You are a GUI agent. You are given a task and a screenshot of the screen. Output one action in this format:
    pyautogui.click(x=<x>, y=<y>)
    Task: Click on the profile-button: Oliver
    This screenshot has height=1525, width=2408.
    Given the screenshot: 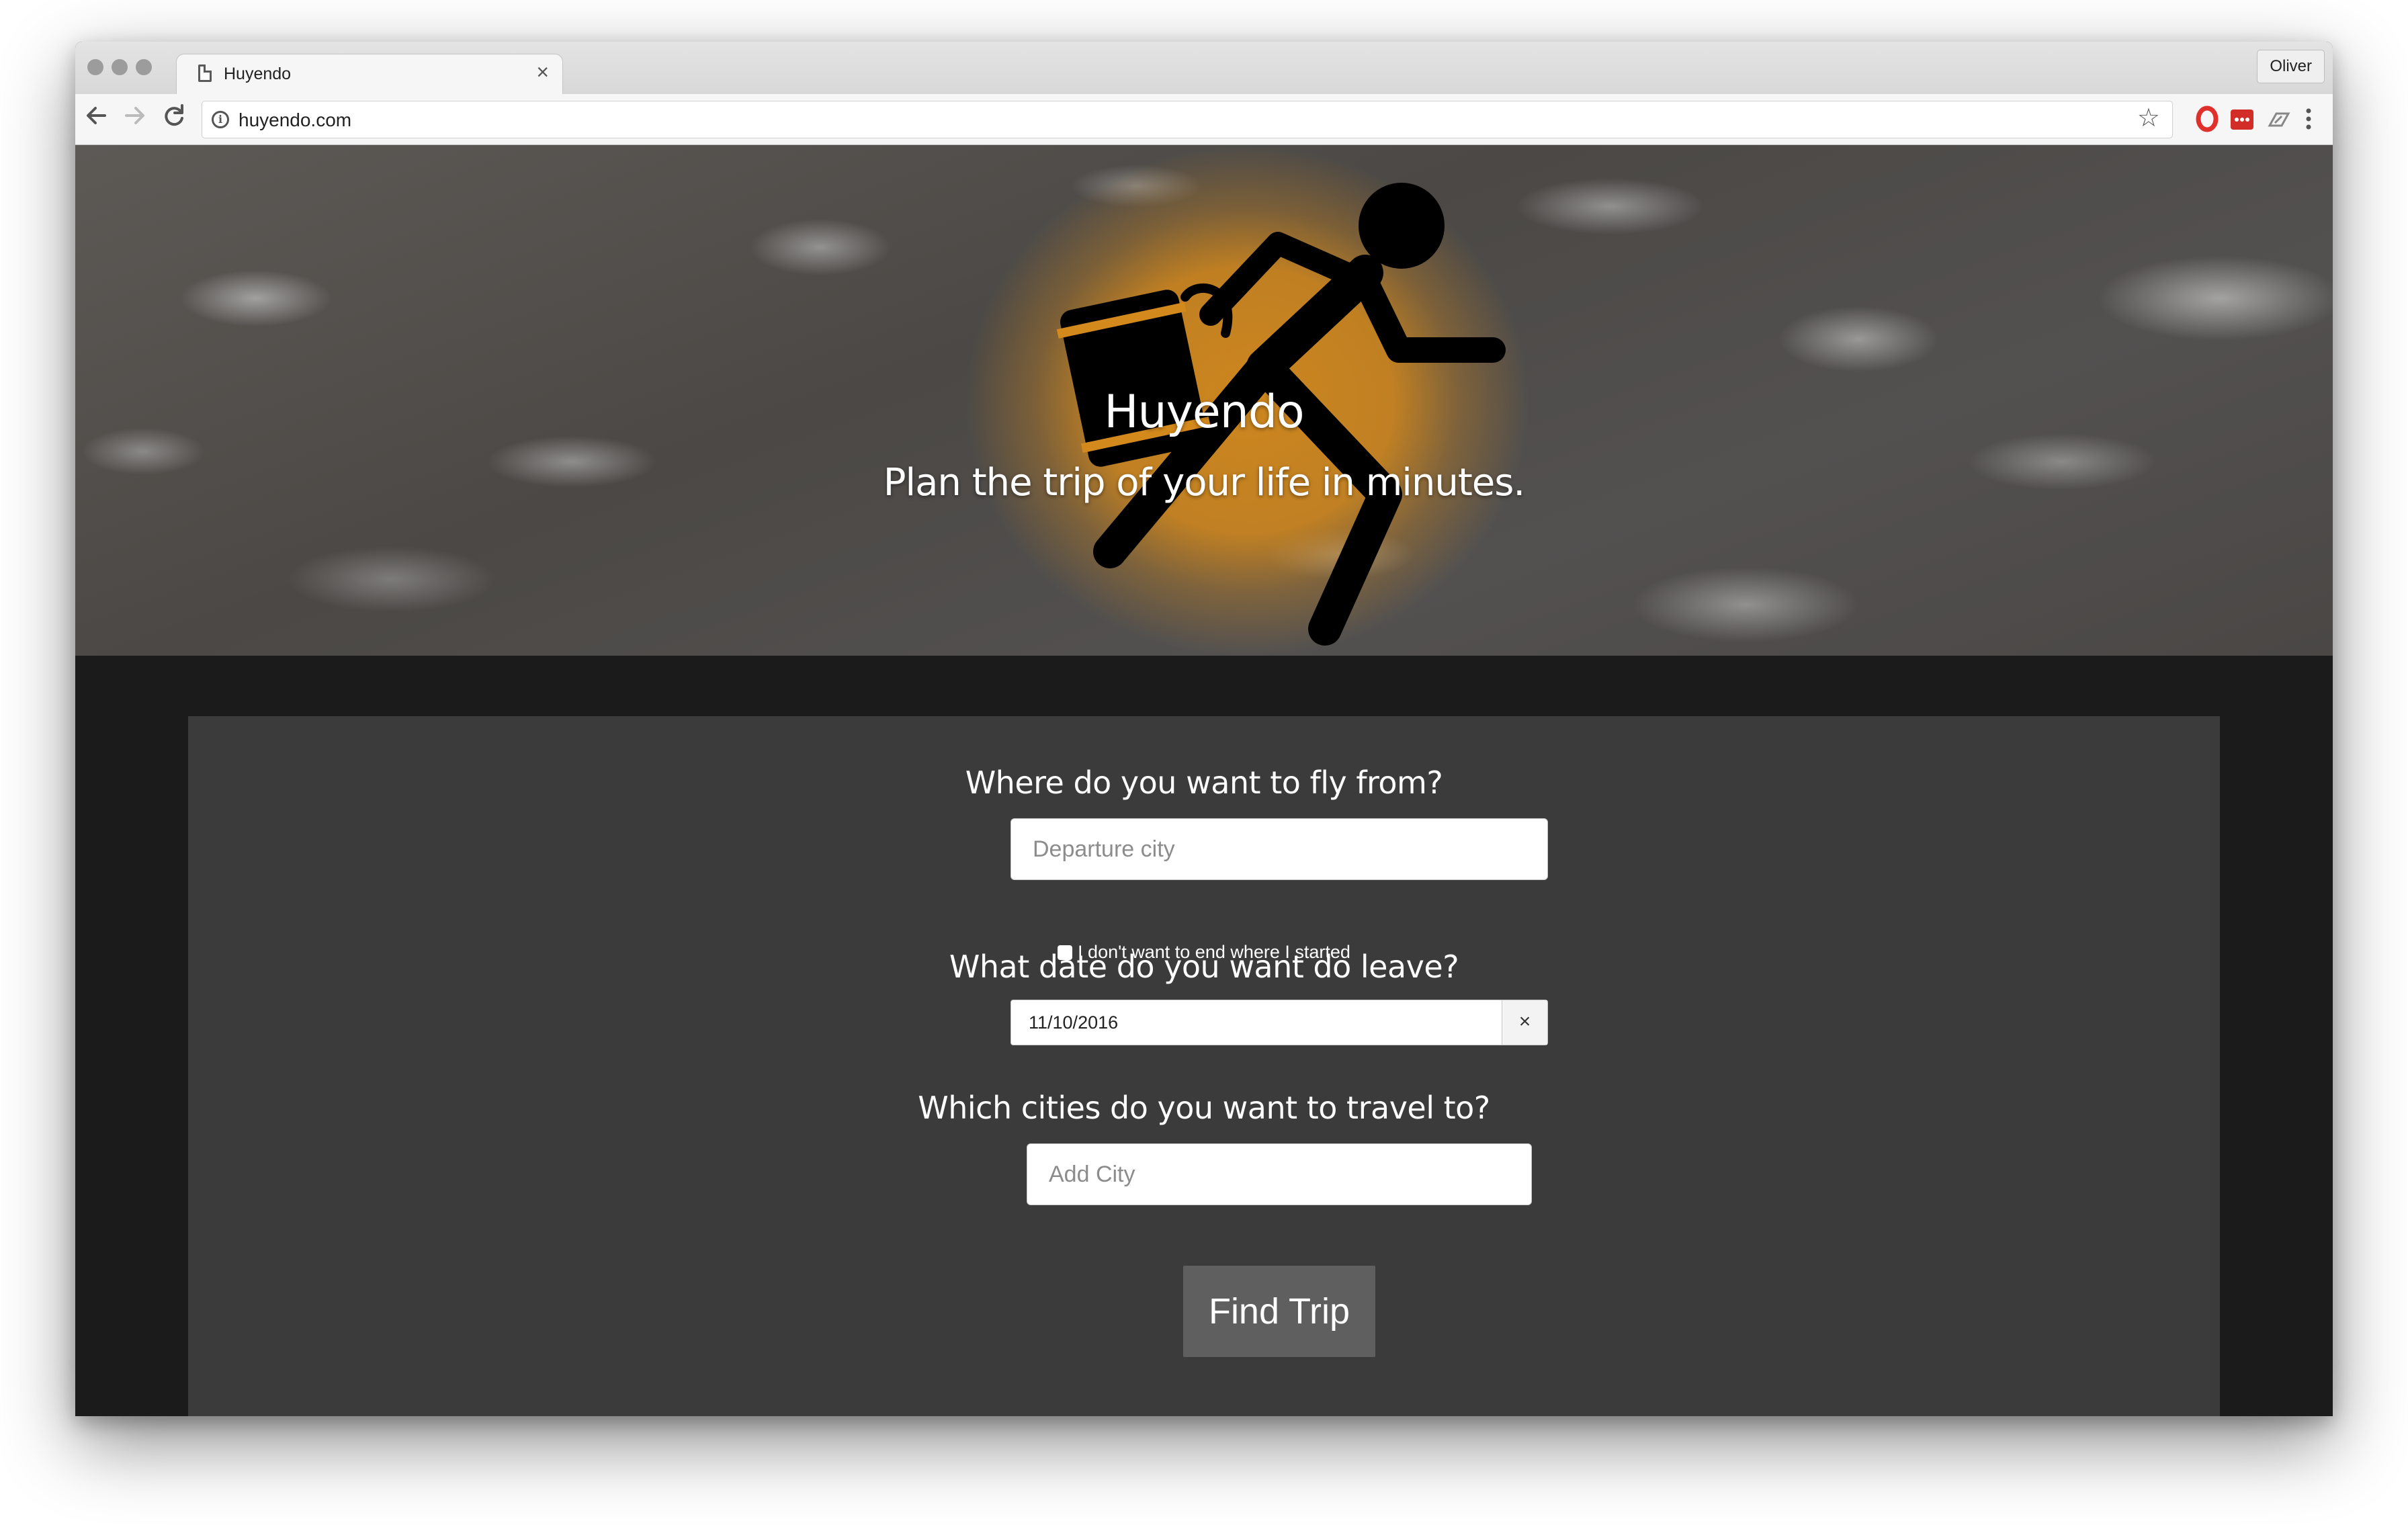 What is the action you would take?
    pyautogui.click(x=2291, y=66)
    